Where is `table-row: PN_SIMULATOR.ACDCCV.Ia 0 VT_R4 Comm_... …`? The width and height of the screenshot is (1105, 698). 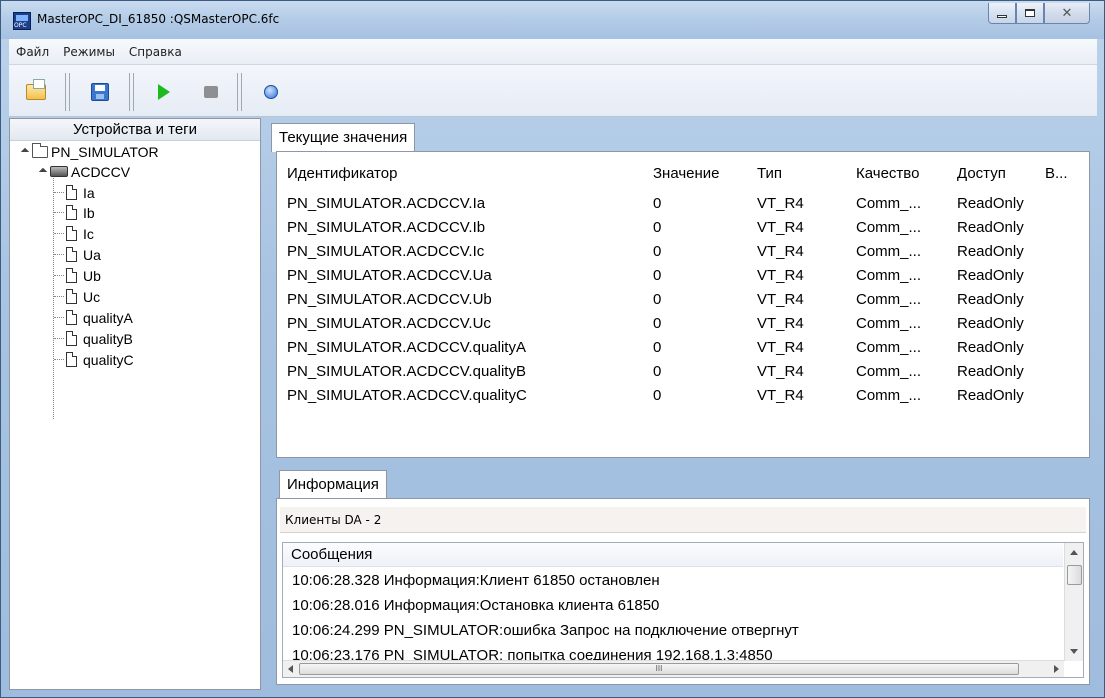
table-row: PN_SIMULATOR.ACDCCV.Ia 0 VT_R4 Comm_... … is located at coordinates (683, 204).